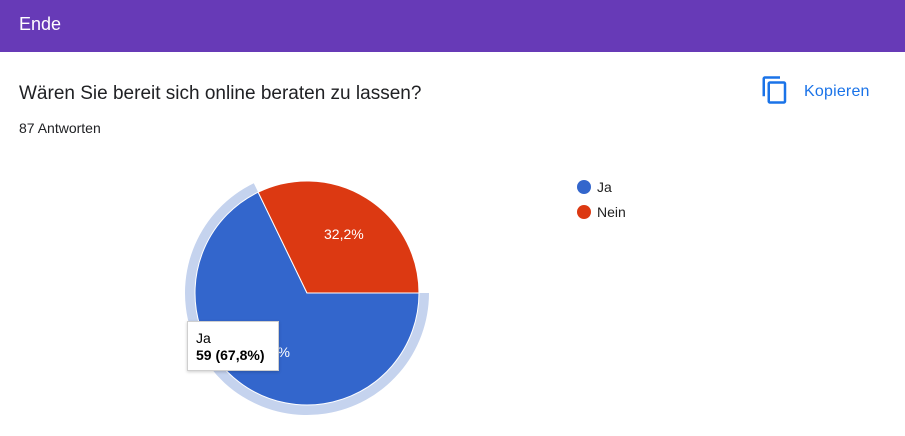  Describe the element at coordinates (233, 346) in the screenshot. I see `chart-tooltip: Ja 59 (67,8%)` at that location.